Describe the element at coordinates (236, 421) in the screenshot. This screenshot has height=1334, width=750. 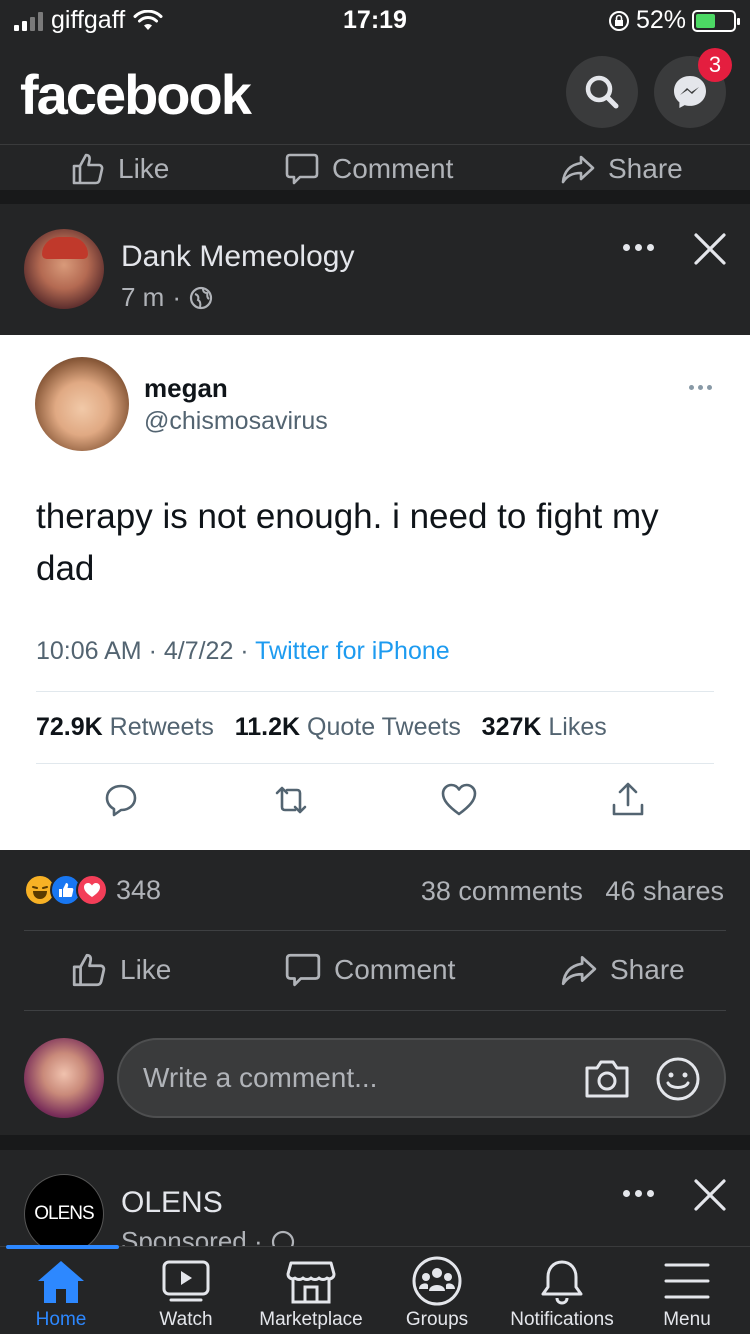
I see `tweet-author-handle: @chismosavirus` at that location.